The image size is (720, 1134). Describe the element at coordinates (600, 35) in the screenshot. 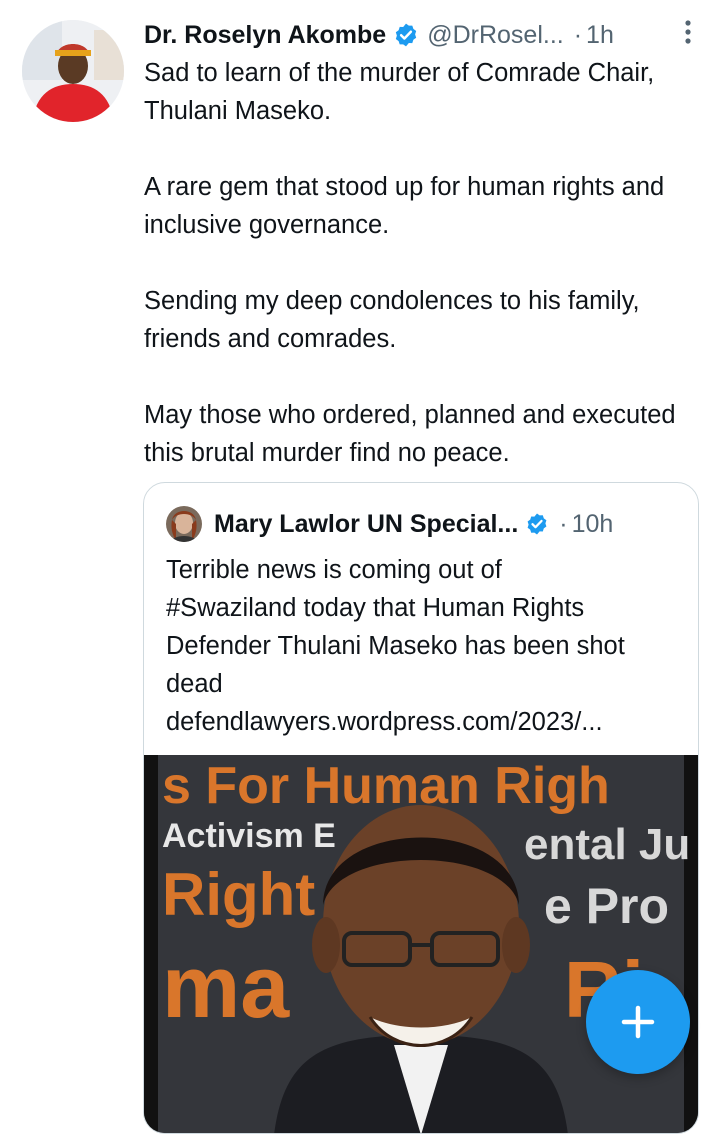

I see `tweet-timestamp: 1h` at that location.